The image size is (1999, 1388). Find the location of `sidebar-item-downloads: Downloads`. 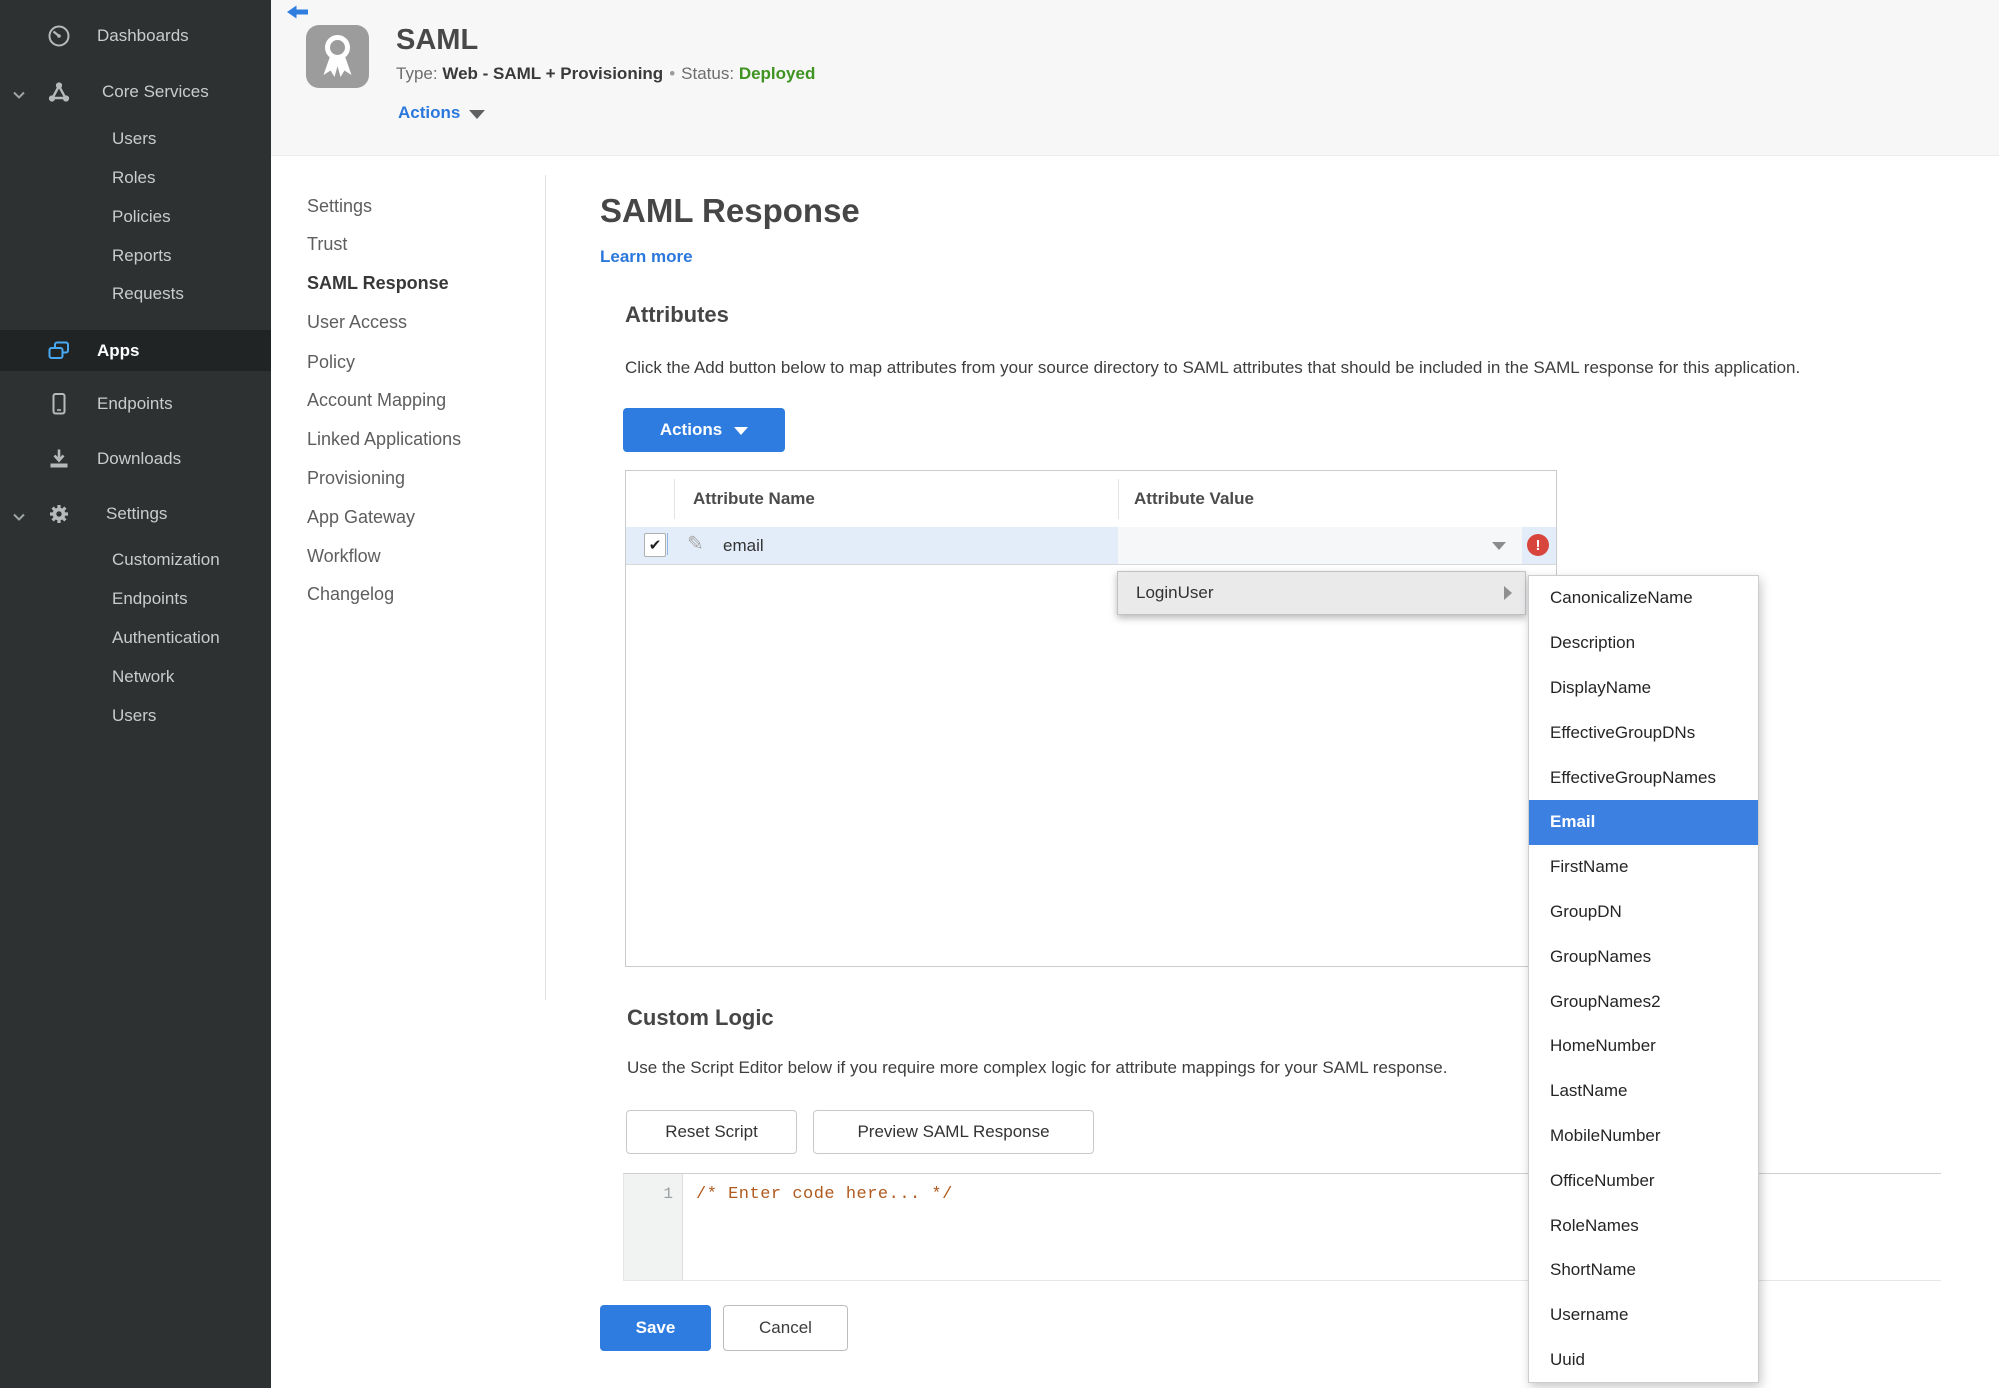

sidebar-item-downloads: Downloads is located at coordinates (135, 459).